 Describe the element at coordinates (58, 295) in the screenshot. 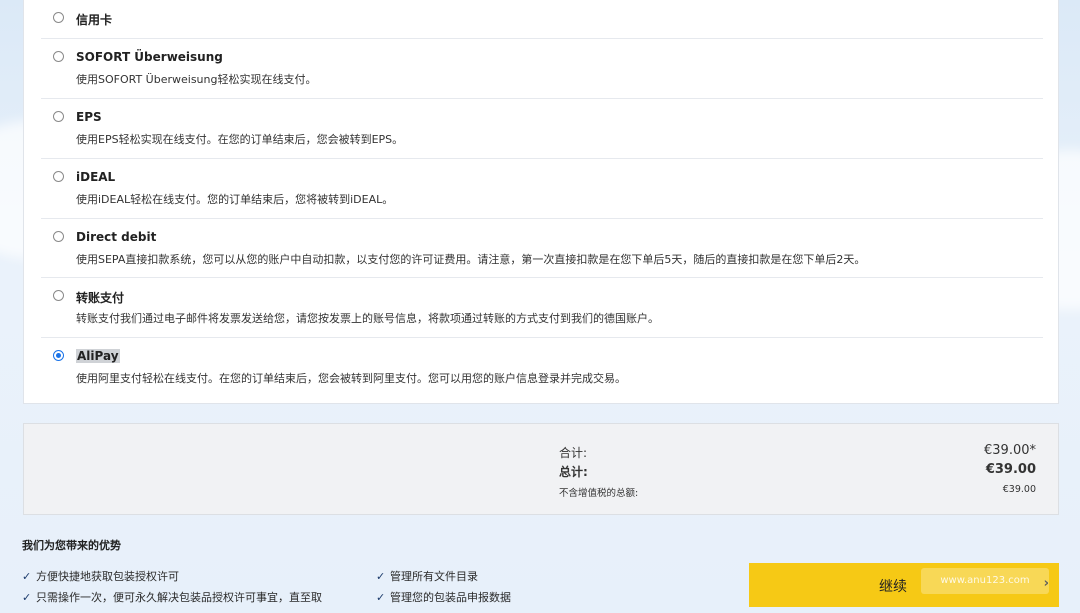

I see `radio-bank-transfer` at that location.